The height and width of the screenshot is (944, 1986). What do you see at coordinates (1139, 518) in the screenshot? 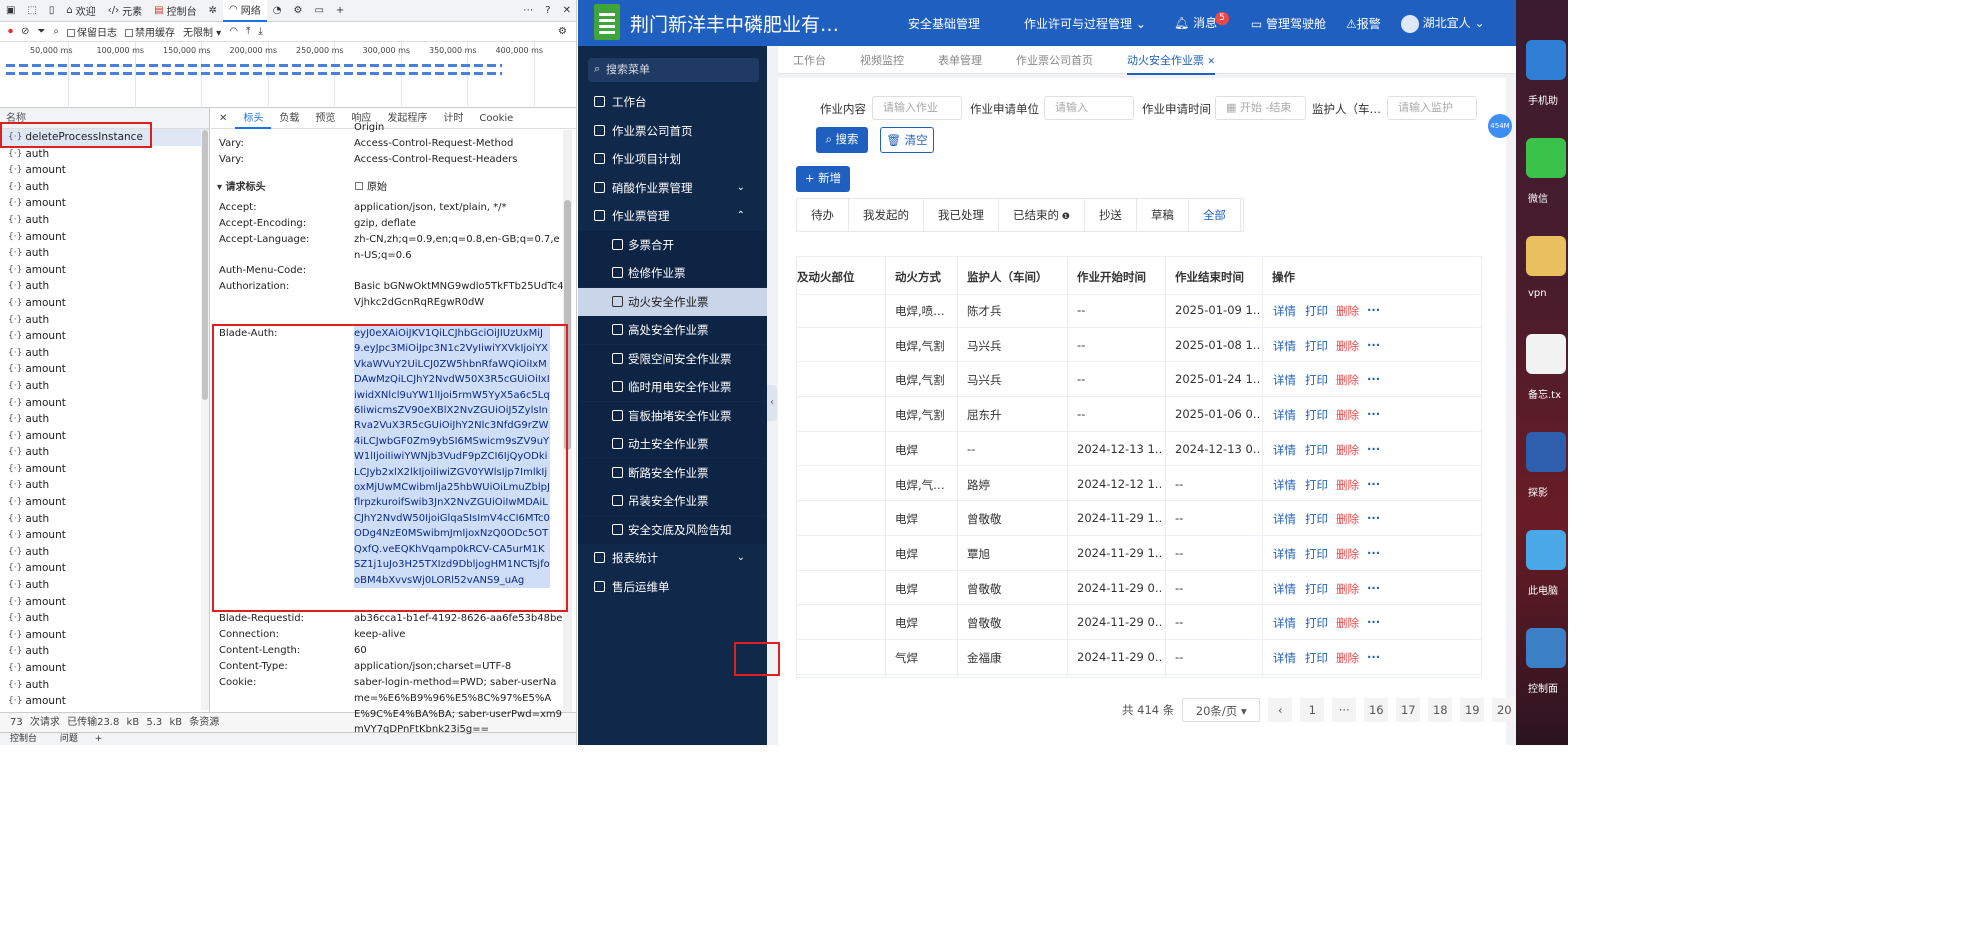
I see `table-row: 电焊 曾敬敬 2024-11-29 1… -- 详情 打印 删除 ···` at bounding box center [1139, 518].